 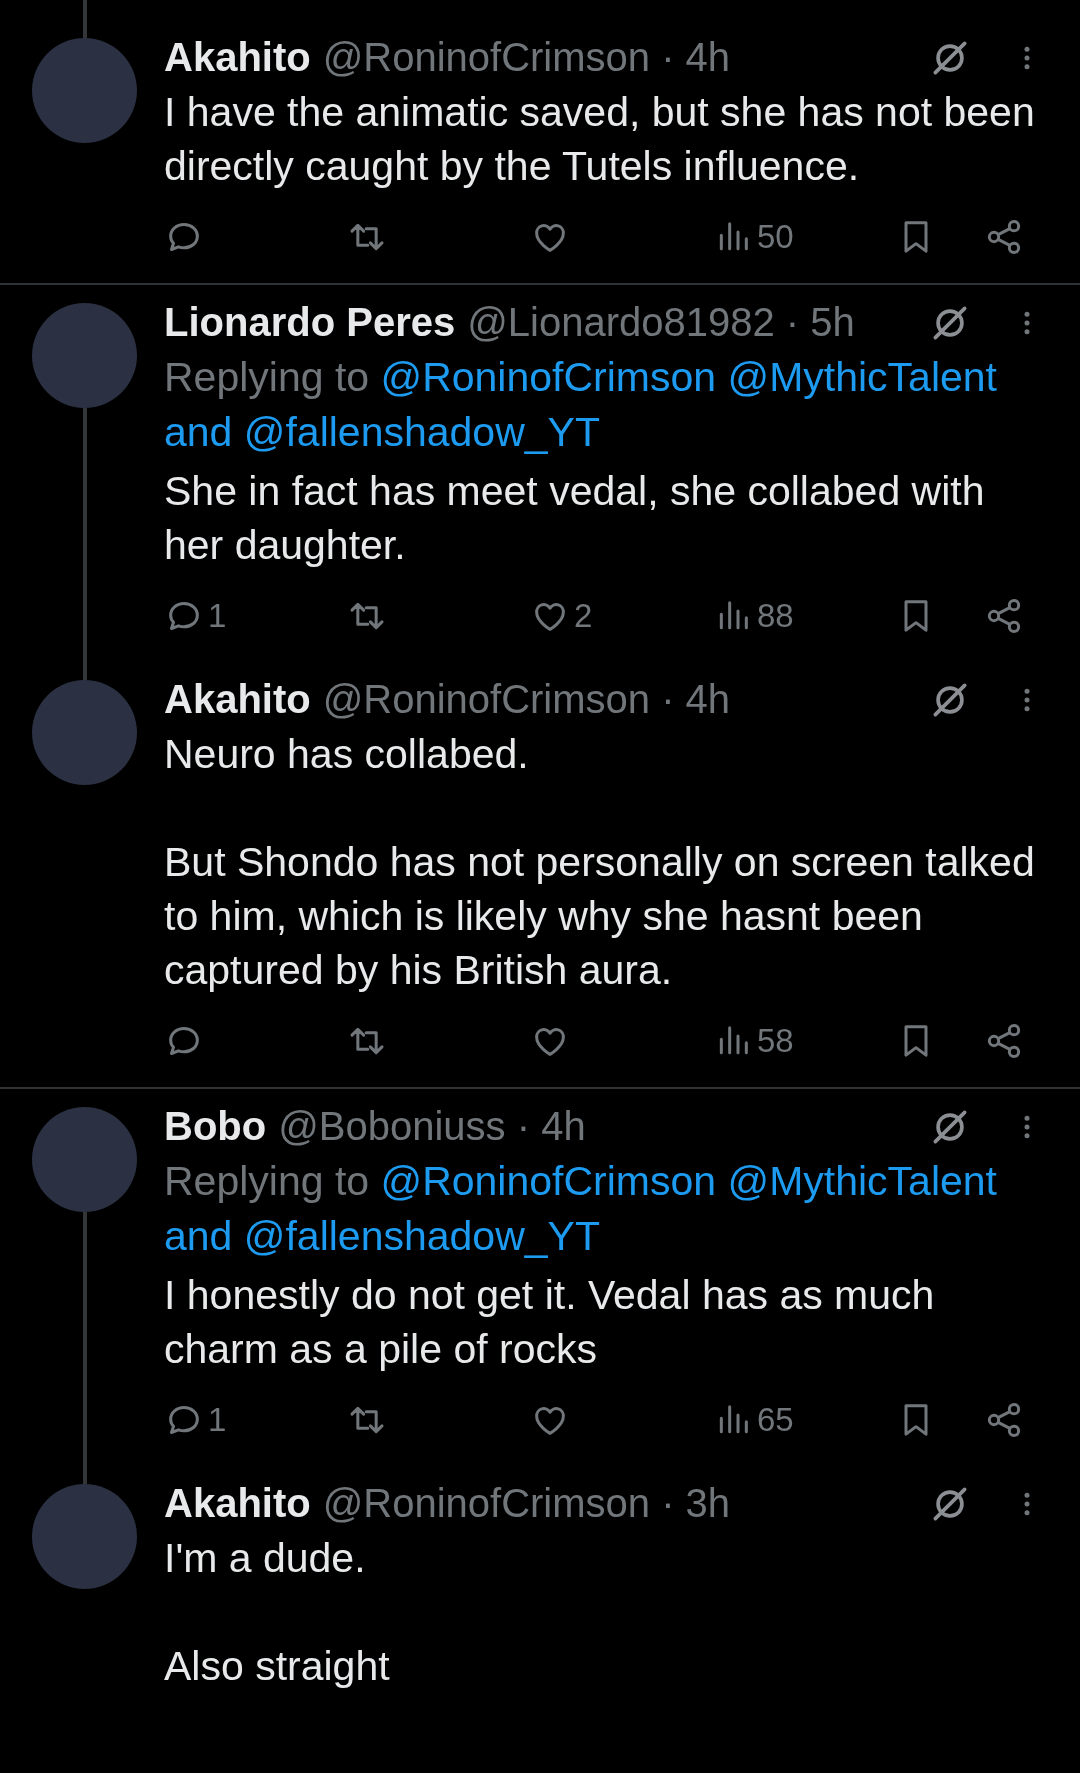 What do you see at coordinates (775, 1041) in the screenshot?
I see `view-count: 58` at bounding box center [775, 1041].